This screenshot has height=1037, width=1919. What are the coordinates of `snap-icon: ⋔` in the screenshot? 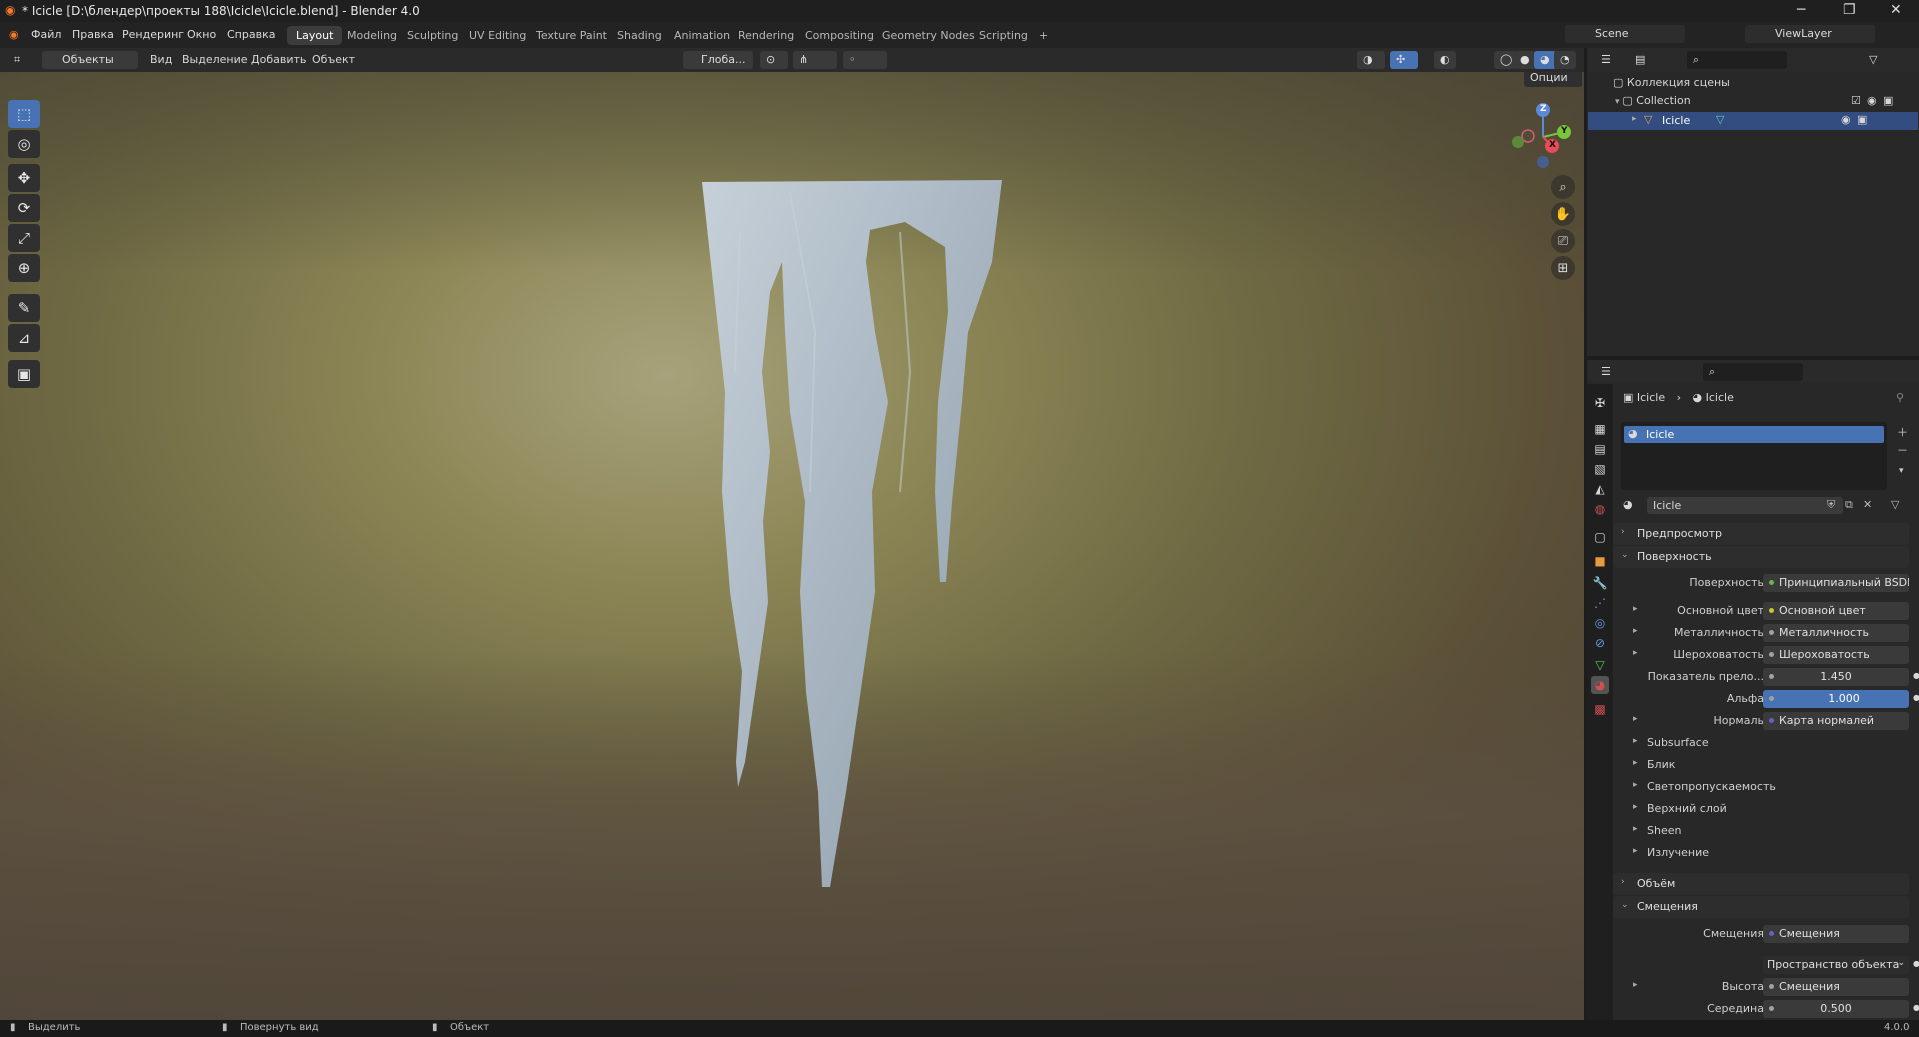 It's located at (815, 60).